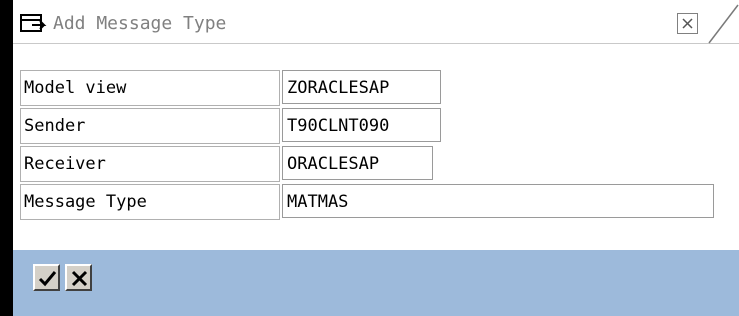  What do you see at coordinates (723, 24) in the screenshot?
I see `titlebar-corner` at bounding box center [723, 24].